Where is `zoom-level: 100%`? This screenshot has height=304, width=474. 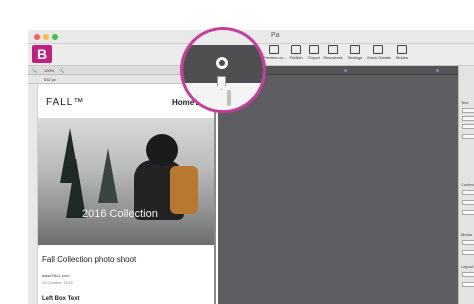
zoom-level: 100% is located at coordinates (49, 70).